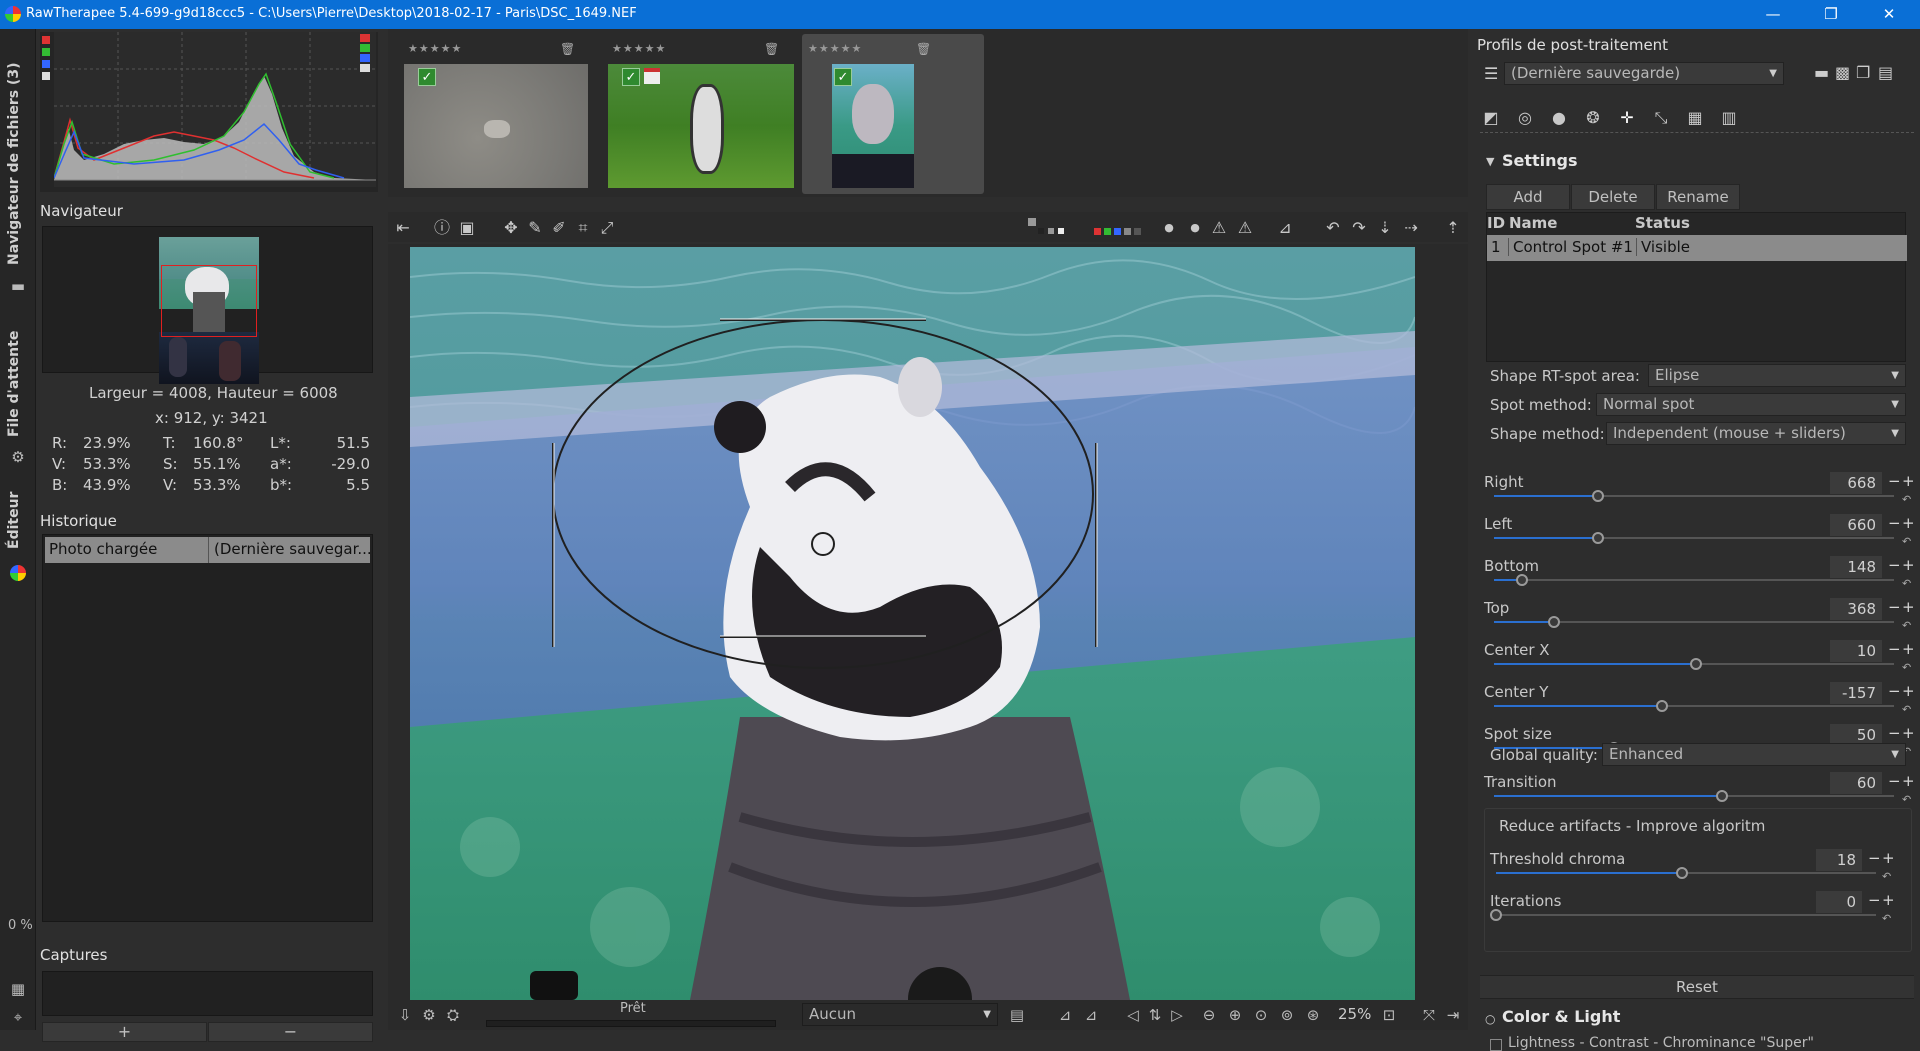 This screenshot has height=1051, width=1920. I want to click on console-icon: ▦, so click(18, 989).